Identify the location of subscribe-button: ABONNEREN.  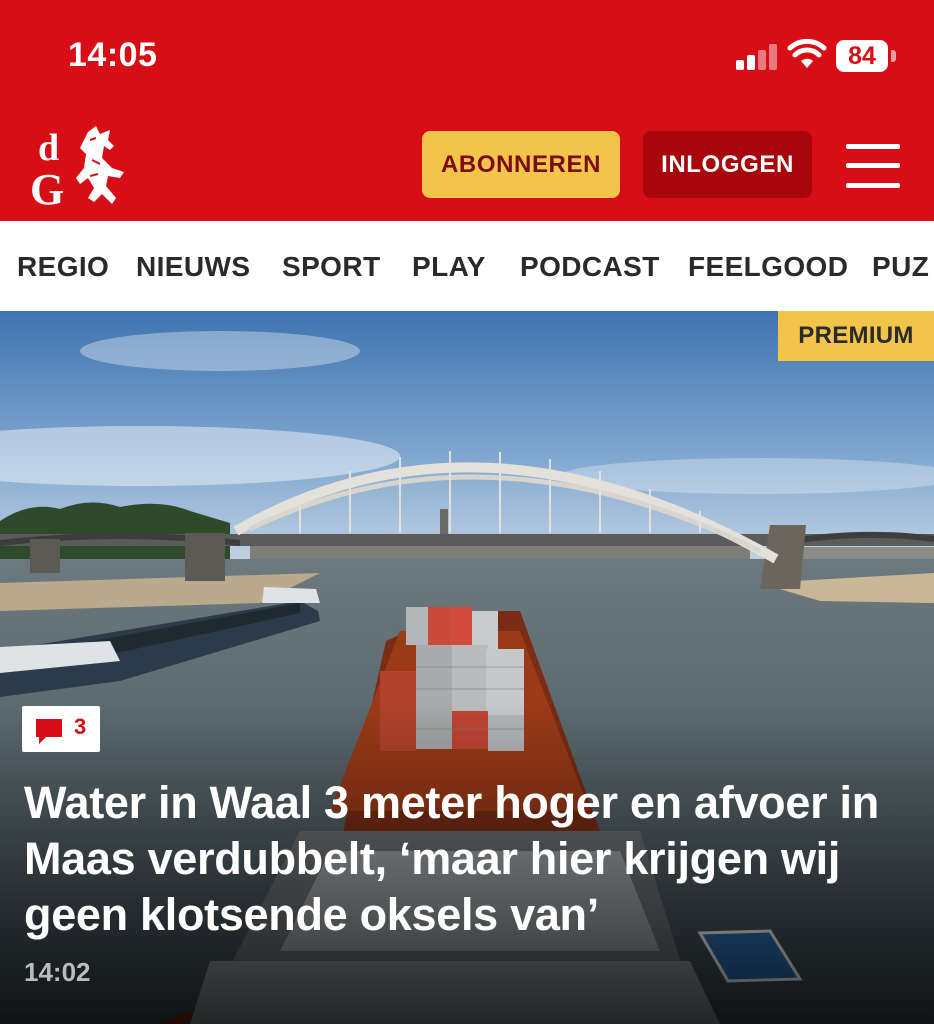
(521, 164).